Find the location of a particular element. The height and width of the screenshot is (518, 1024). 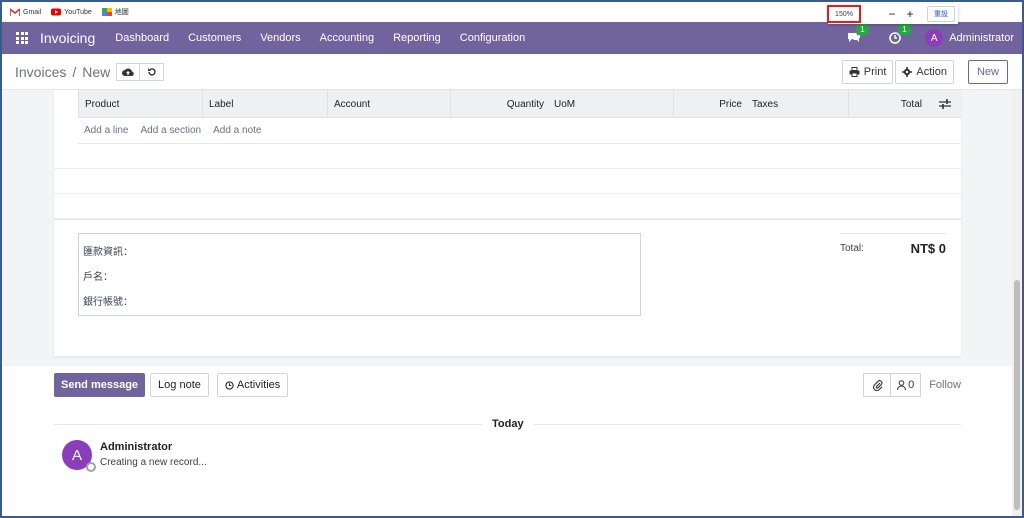

bookmark-gmail: Gmail is located at coordinates (25, 12).